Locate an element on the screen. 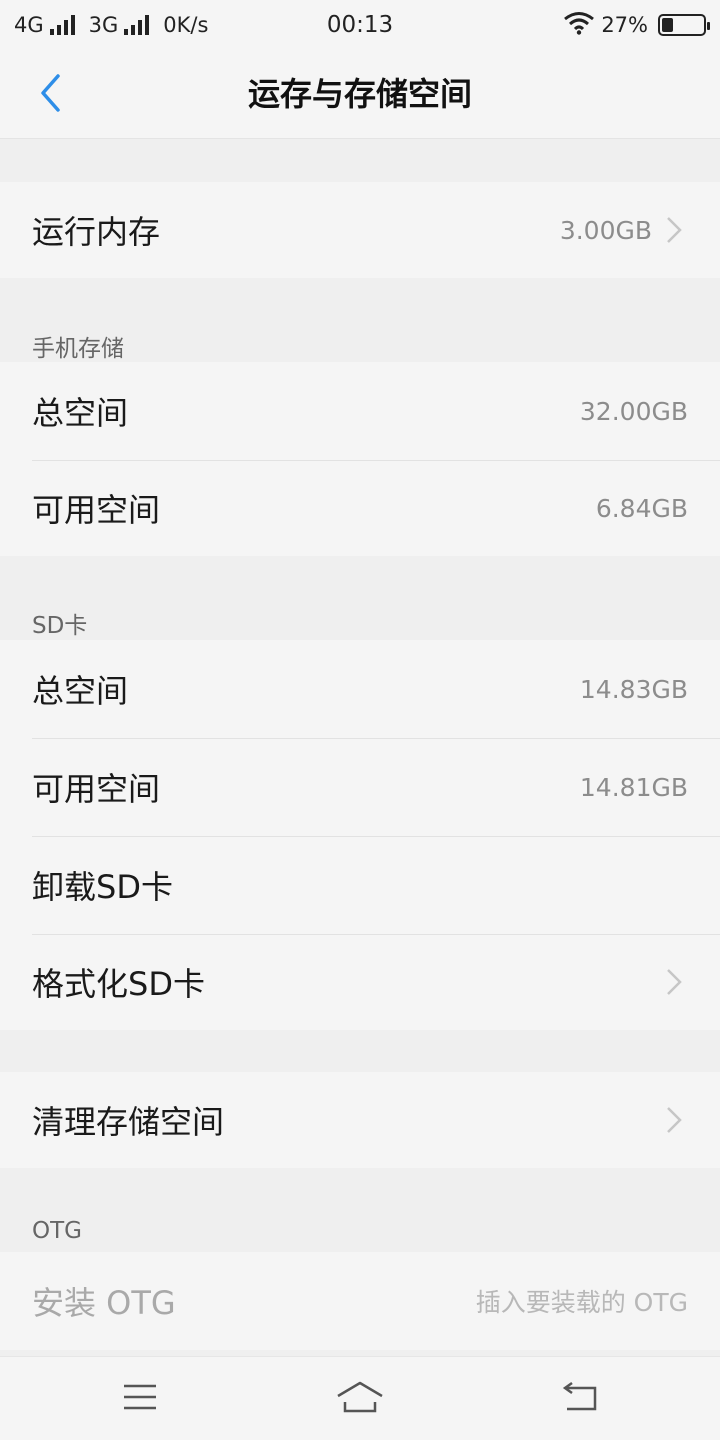  sd-total-value: 14.83GB is located at coordinates (633, 689).